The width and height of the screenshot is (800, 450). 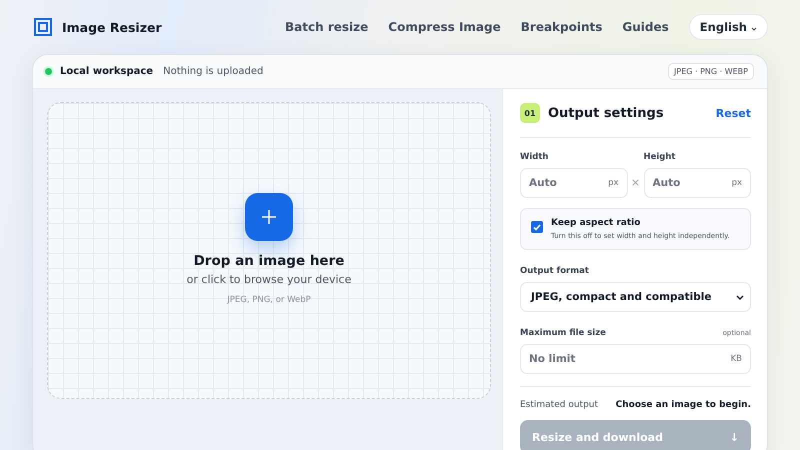 I want to click on formats-tag: JPEG · PNG · WEBP, so click(x=711, y=71).